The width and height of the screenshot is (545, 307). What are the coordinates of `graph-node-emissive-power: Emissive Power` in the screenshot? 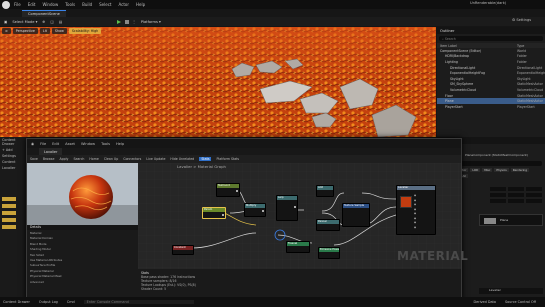 It's located at (329, 253).